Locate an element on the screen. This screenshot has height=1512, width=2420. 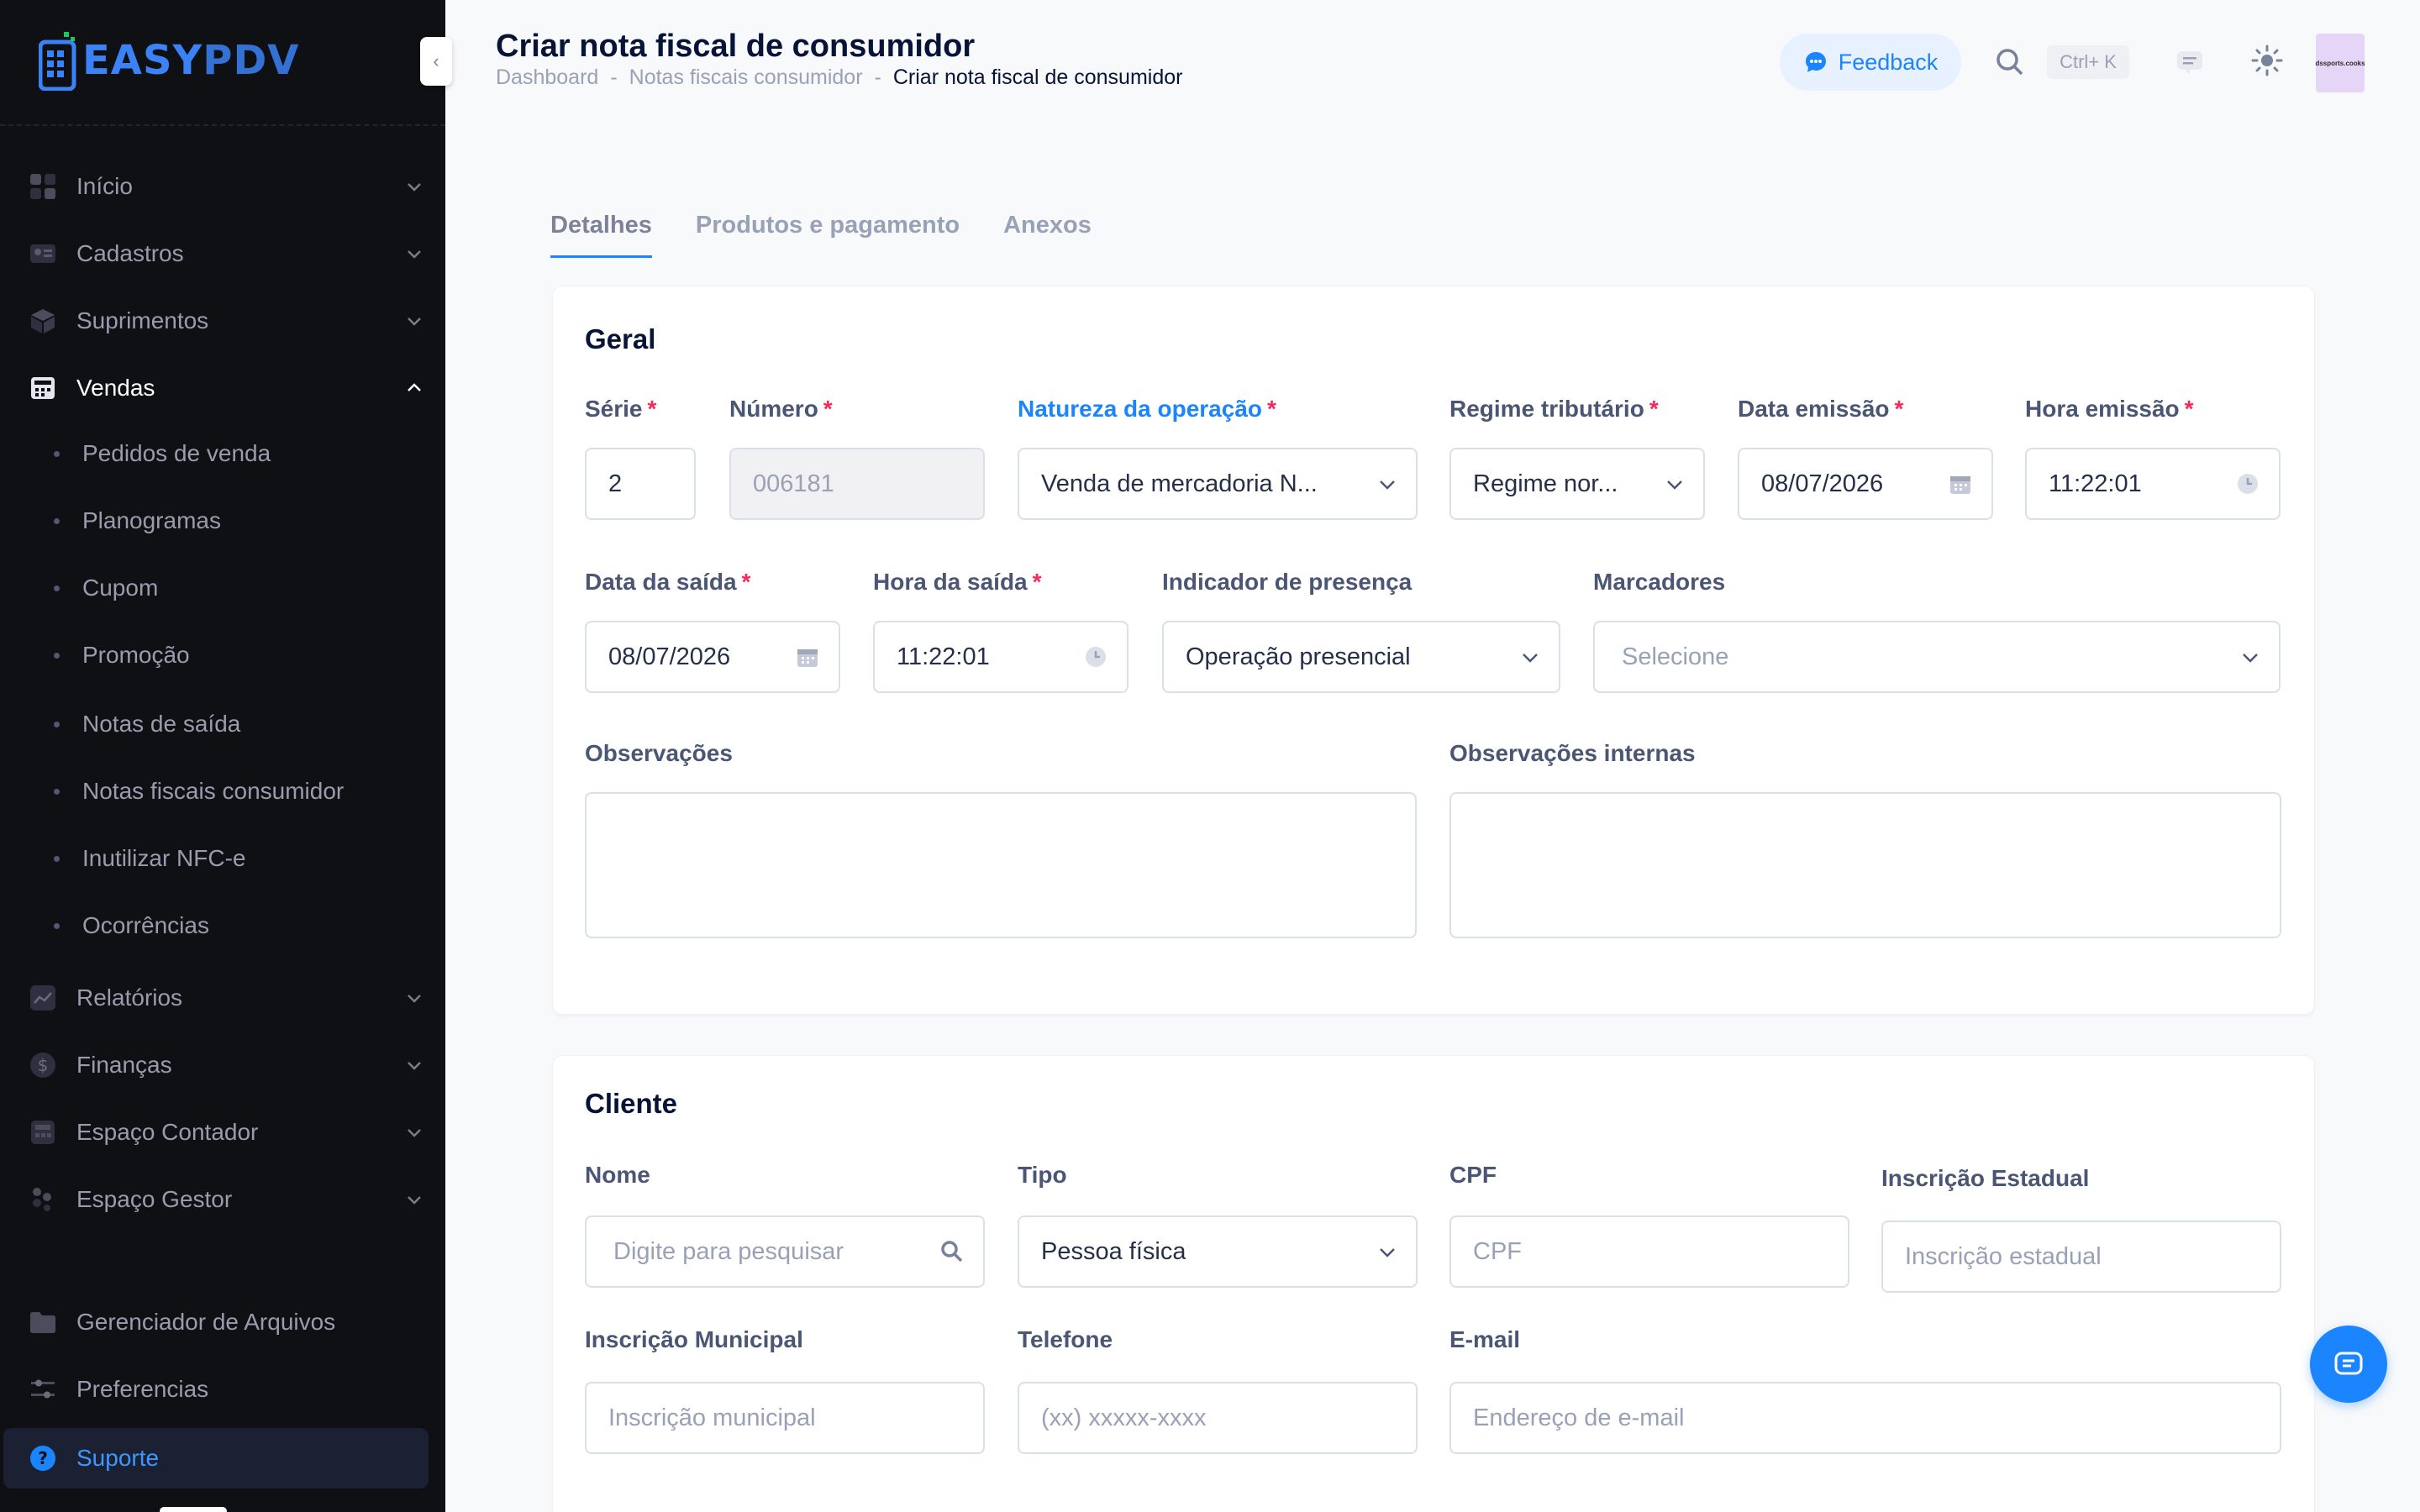
tab-bar: Detalhes Produtos e pagamento Anexos is located at coordinates (821, 235).